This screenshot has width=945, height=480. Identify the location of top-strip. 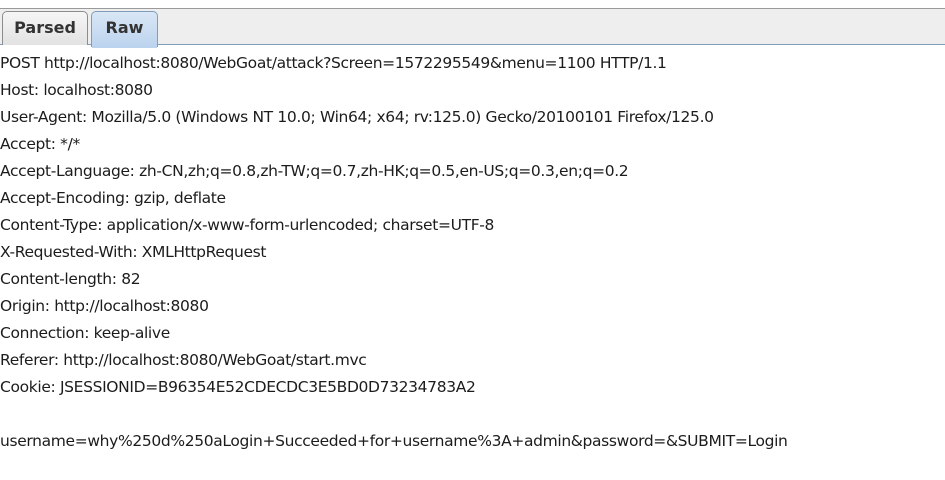
(472, 4).